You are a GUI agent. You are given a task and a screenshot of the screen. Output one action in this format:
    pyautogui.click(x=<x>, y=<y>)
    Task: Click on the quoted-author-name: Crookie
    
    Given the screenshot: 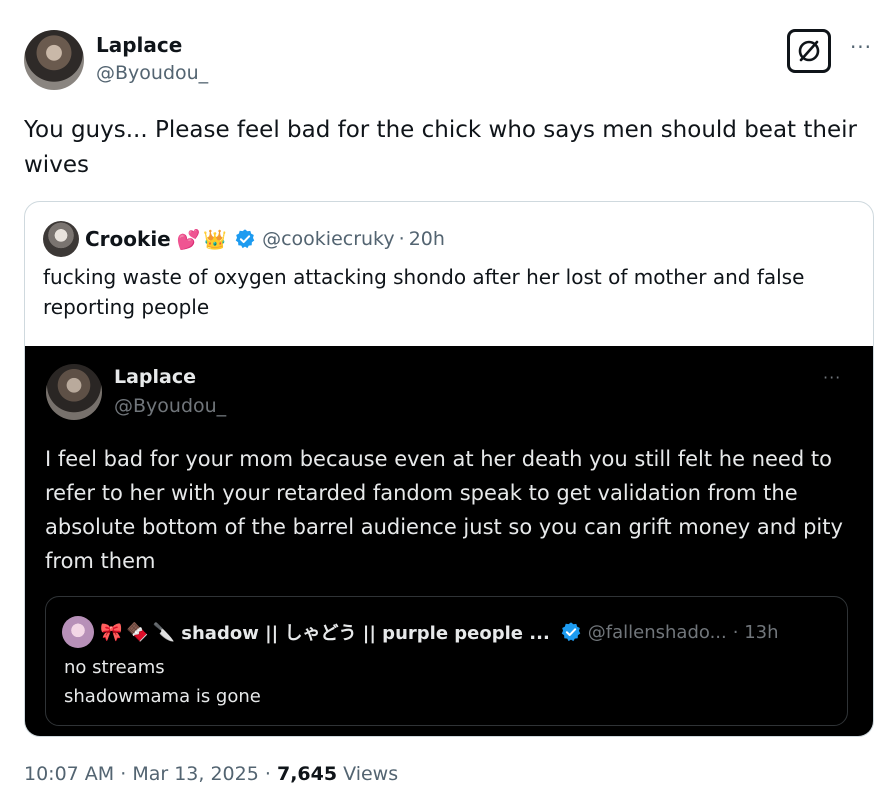 What is the action you would take?
    pyautogui.click(x=128, y=239)
    